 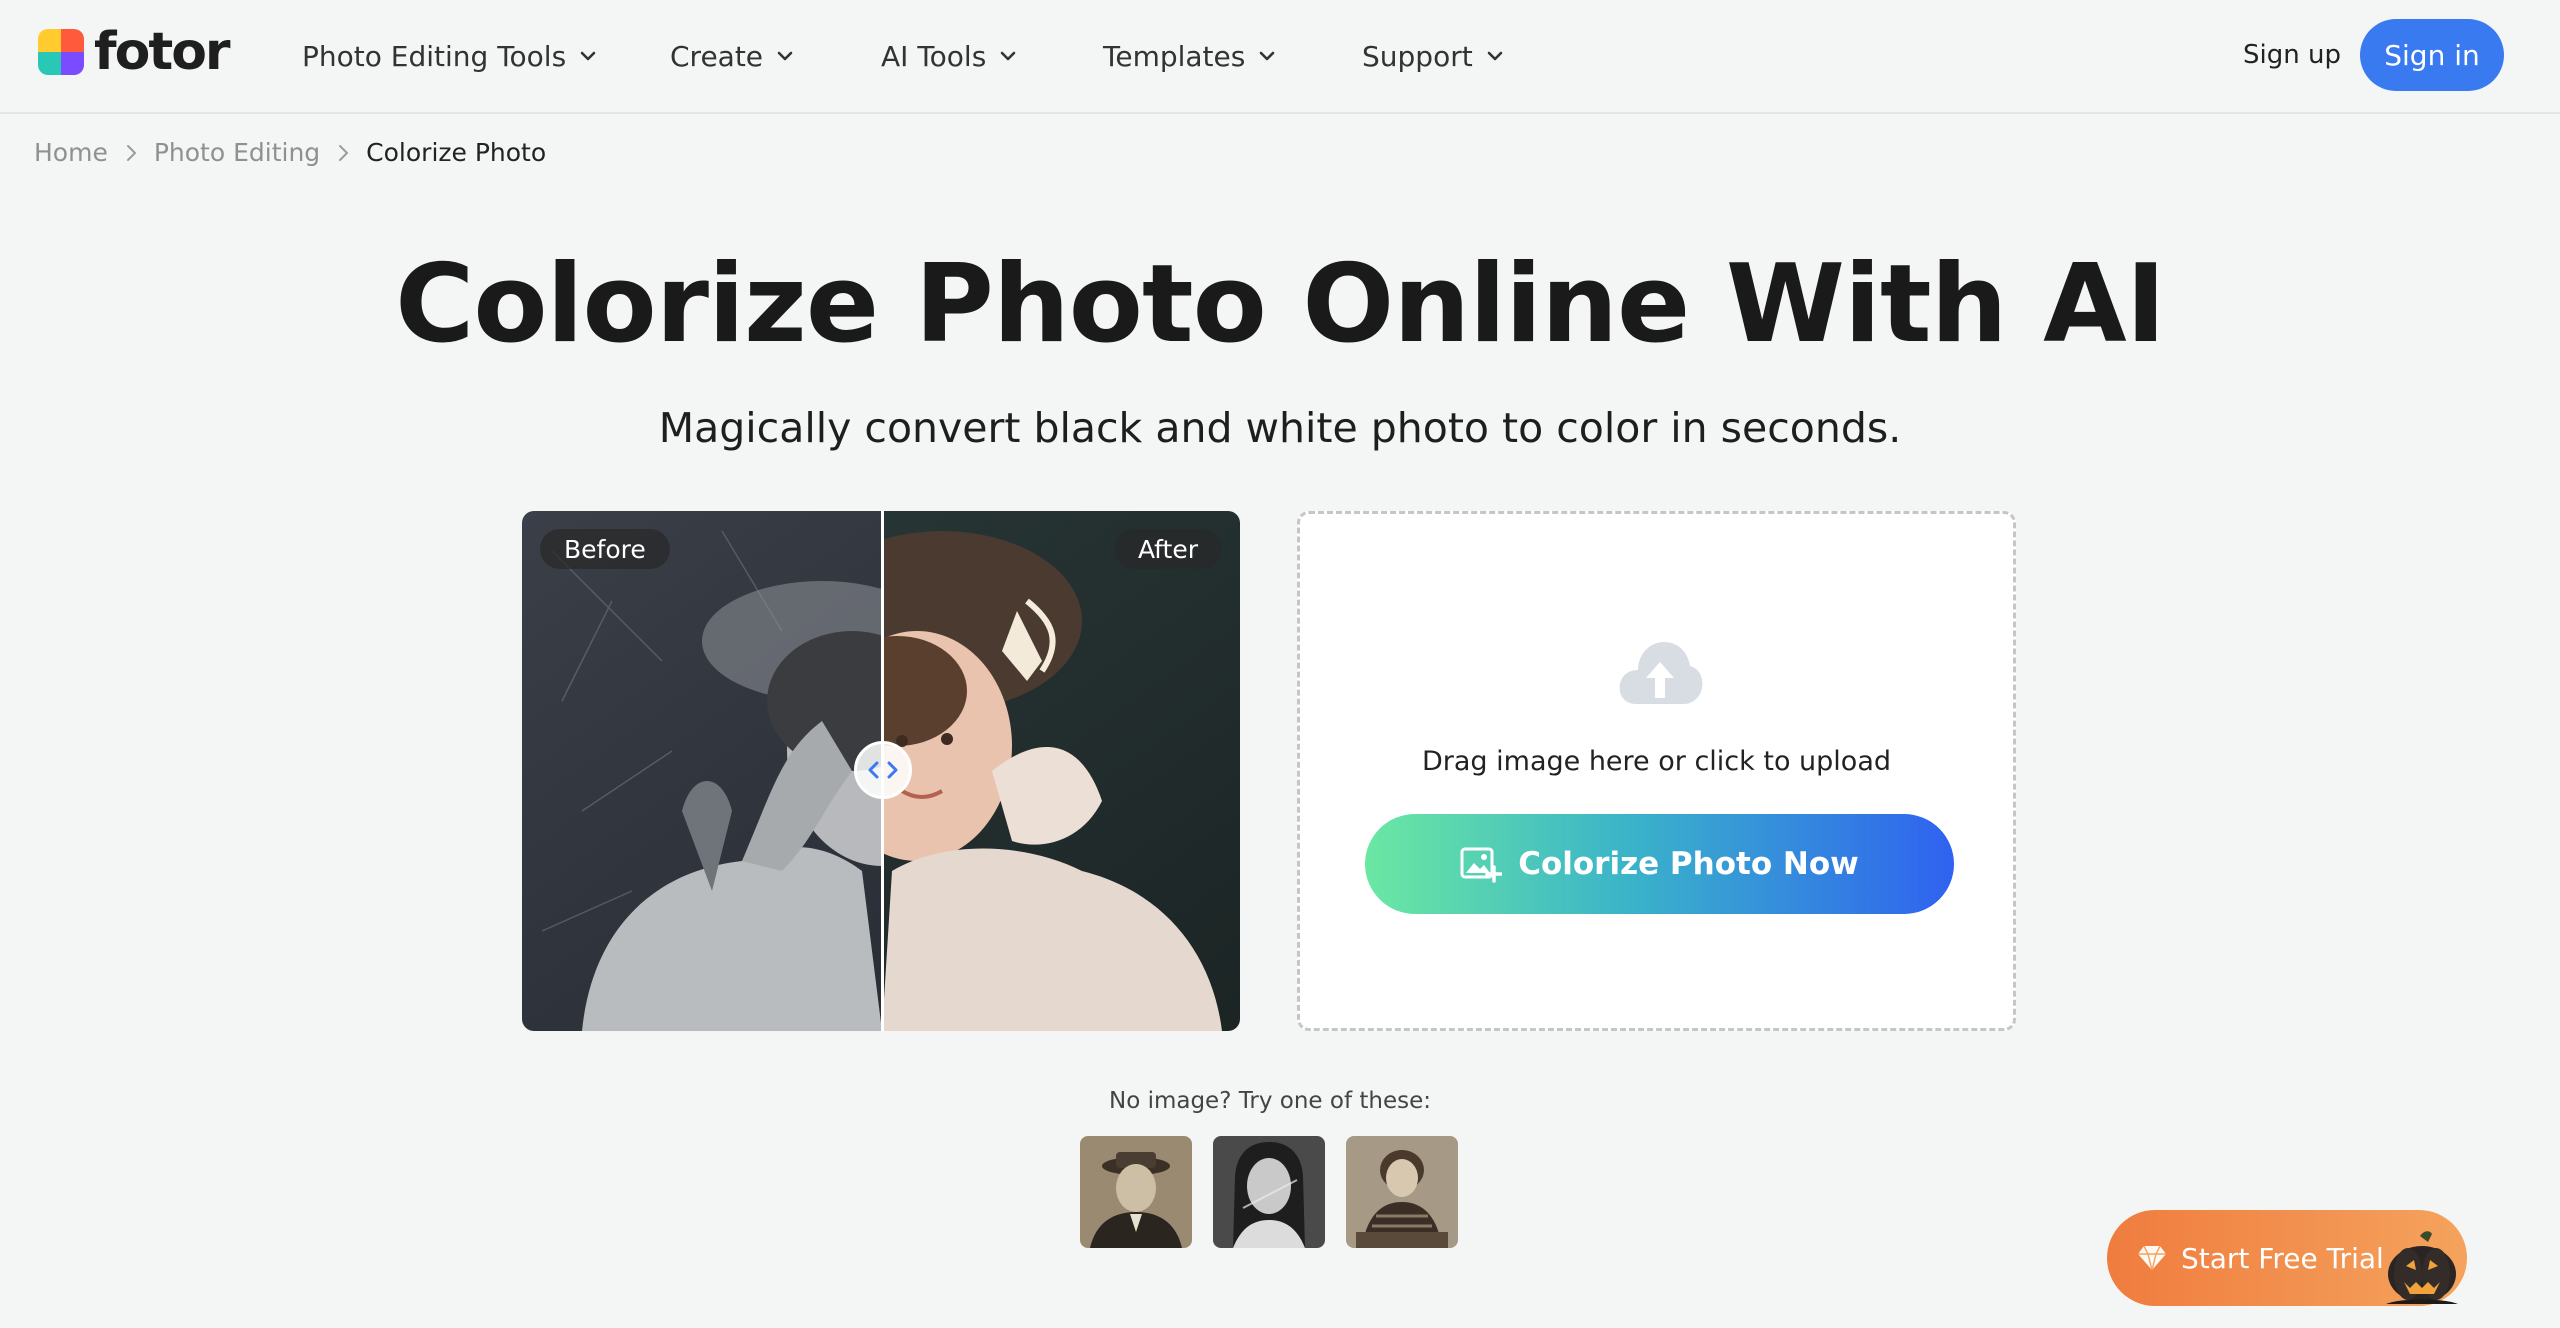 I want to click on after-label: After, so click(x=1167, y=549).